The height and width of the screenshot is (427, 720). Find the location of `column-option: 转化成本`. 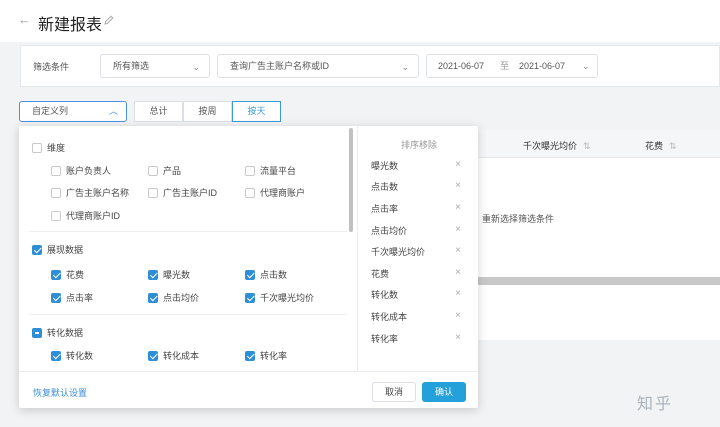

column-option: 转化成本 is located at coordinates (173, 355).